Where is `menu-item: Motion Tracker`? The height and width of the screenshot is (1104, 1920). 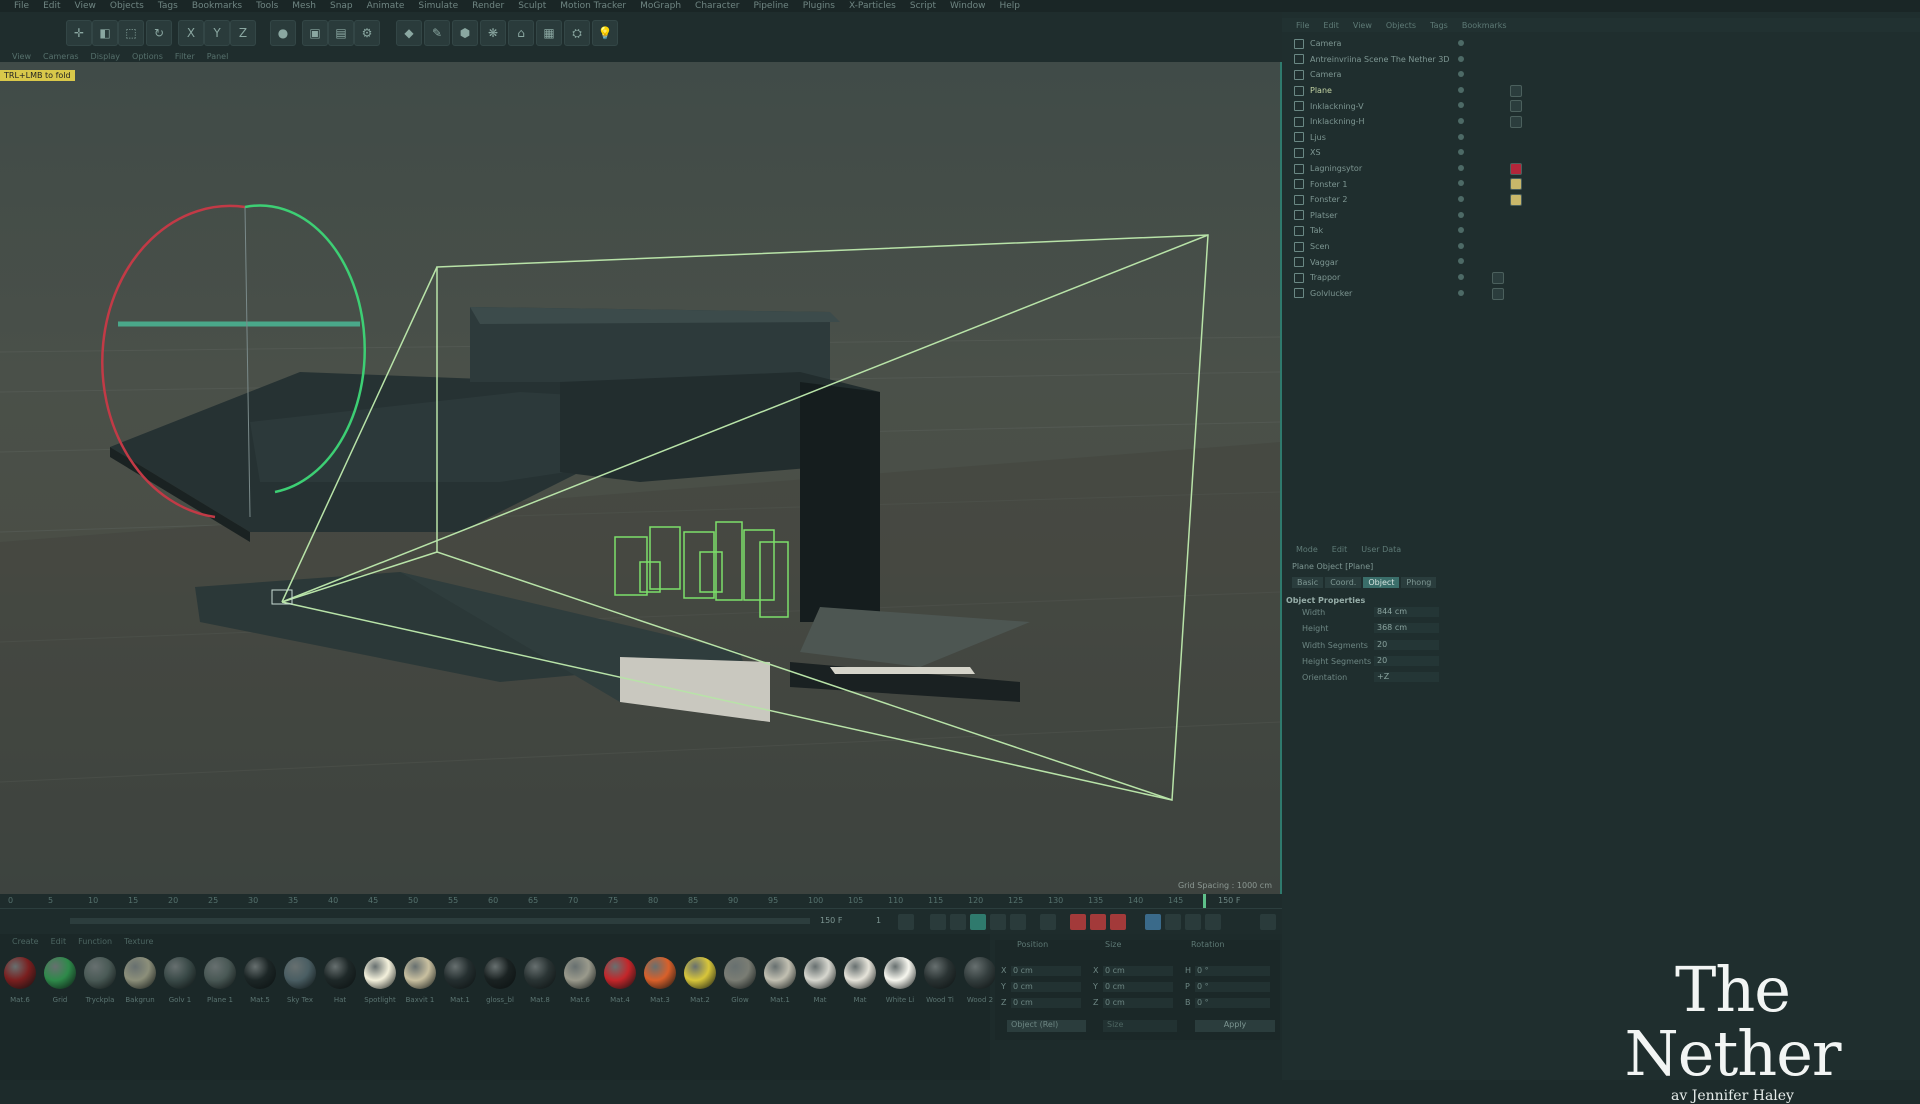 menu-item: Motion Tracker is located at coordinates (593, 6).